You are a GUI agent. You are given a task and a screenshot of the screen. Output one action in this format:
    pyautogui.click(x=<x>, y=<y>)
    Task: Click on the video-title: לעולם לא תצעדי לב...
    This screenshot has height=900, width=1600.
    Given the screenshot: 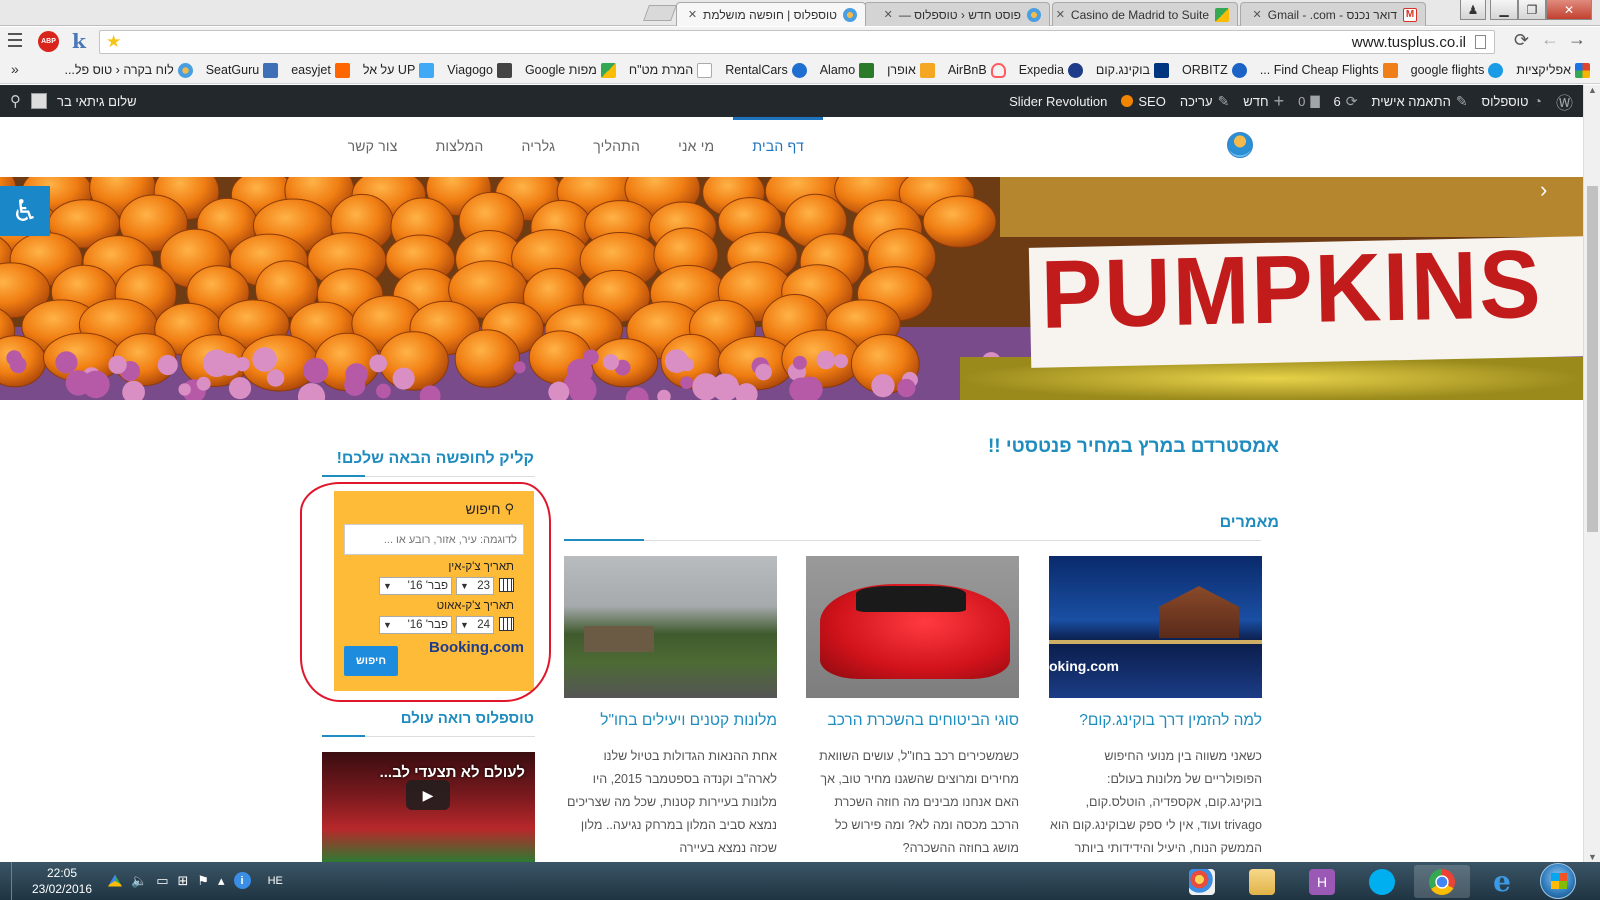 What is the action you would take?
    pyautogui.click(x=452, y=772)
    